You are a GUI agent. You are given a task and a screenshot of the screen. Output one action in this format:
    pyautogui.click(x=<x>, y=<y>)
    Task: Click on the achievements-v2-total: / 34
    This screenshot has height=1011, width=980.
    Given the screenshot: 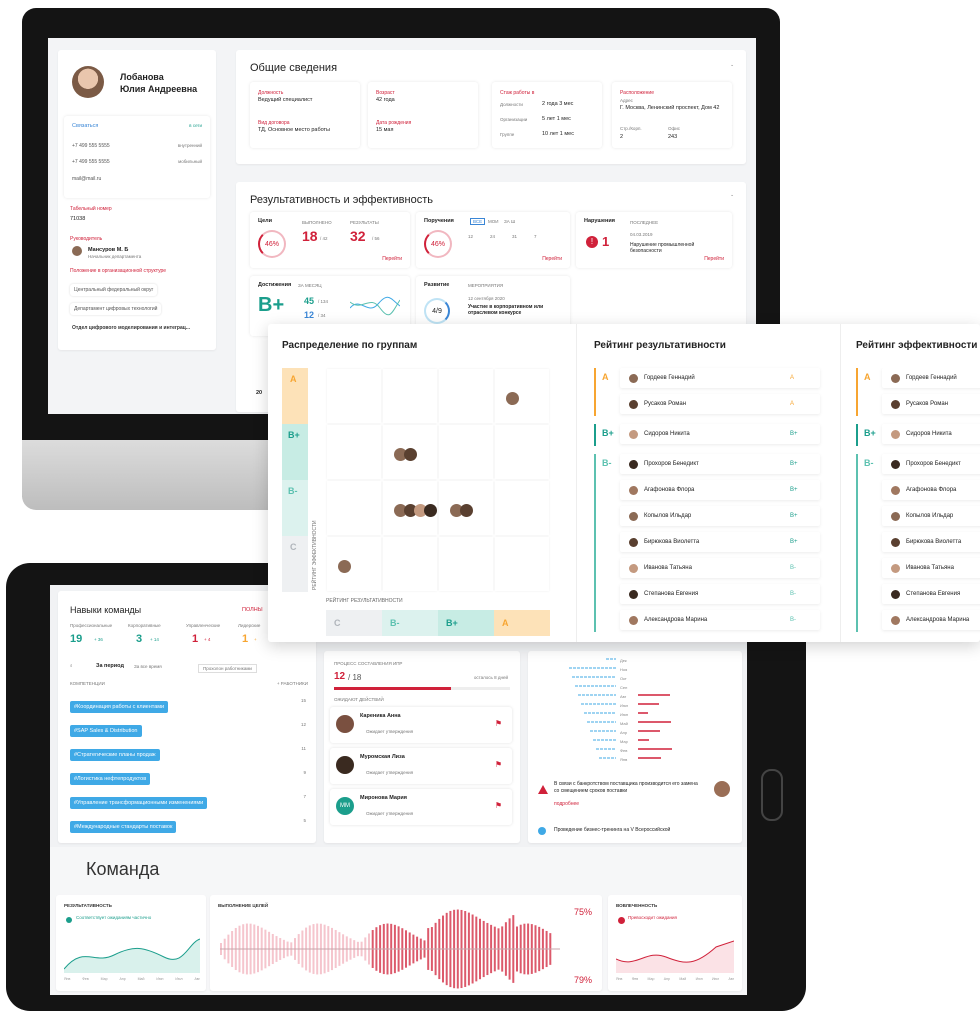 What is the action you would take?
    pyautogui.click(x=322, y=315)
    